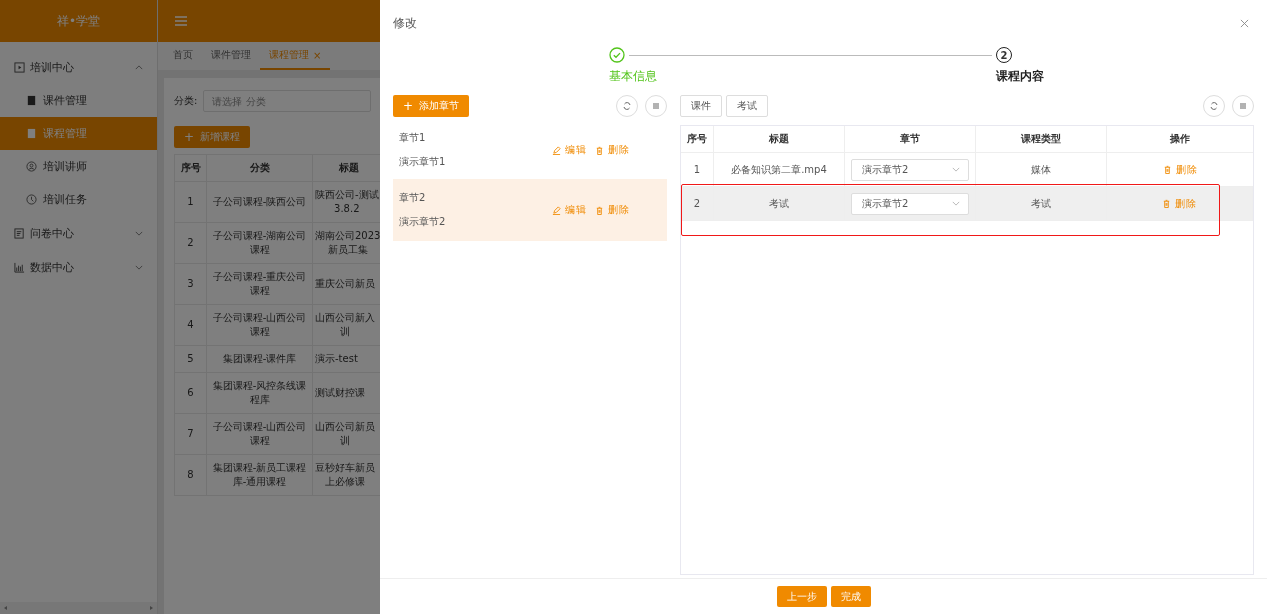  What do you see at coordinates (1180, 139) in the screenshot?
I see `column-header: 操作` at bounding box center [1180, 139].